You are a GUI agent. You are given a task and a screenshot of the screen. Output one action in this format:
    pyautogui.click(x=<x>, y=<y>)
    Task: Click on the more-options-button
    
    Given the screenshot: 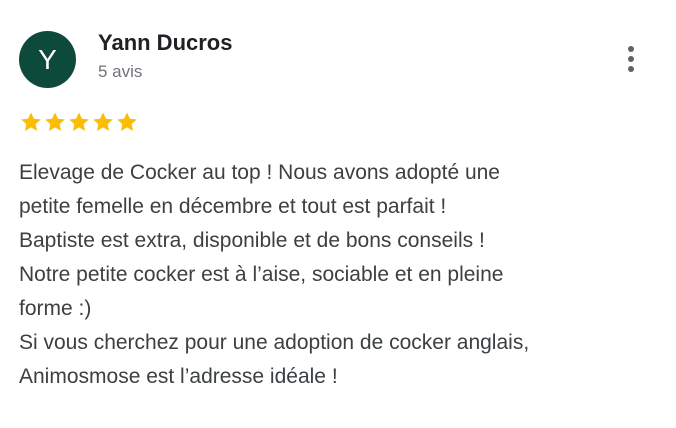 What is the action you would take?
    pyautogui.click(x=631, y=59)
    